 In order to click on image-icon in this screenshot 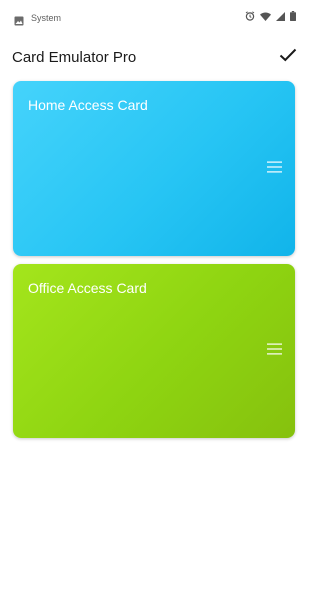, I will do `click(19, 19)`.